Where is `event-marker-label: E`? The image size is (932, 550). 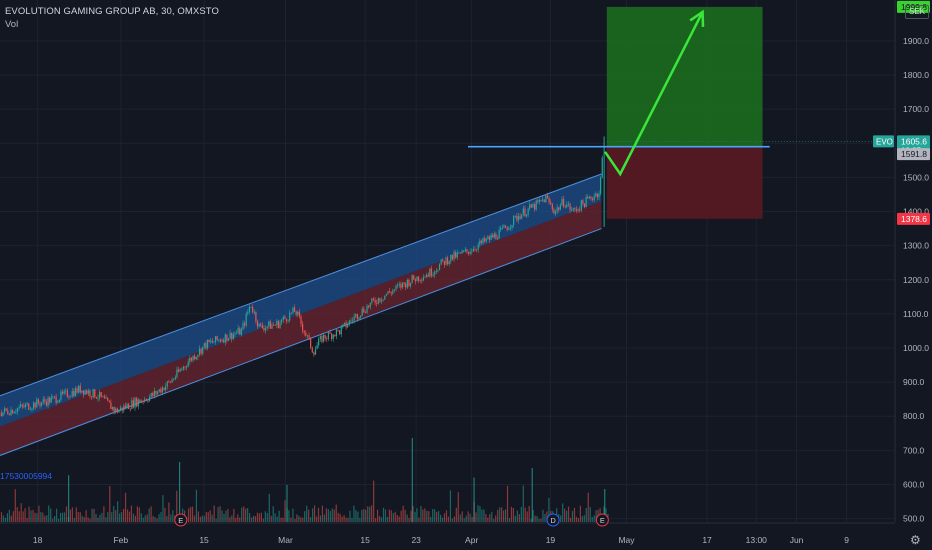
event-marker-label: E is located at coordinates (602, 520).